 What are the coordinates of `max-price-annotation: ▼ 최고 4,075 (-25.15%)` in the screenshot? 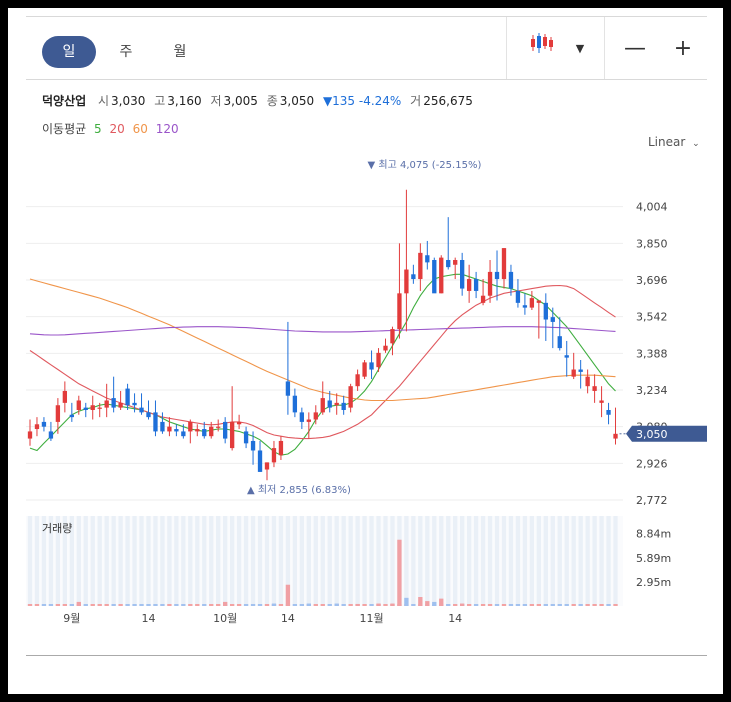 It's located at (425, 165).